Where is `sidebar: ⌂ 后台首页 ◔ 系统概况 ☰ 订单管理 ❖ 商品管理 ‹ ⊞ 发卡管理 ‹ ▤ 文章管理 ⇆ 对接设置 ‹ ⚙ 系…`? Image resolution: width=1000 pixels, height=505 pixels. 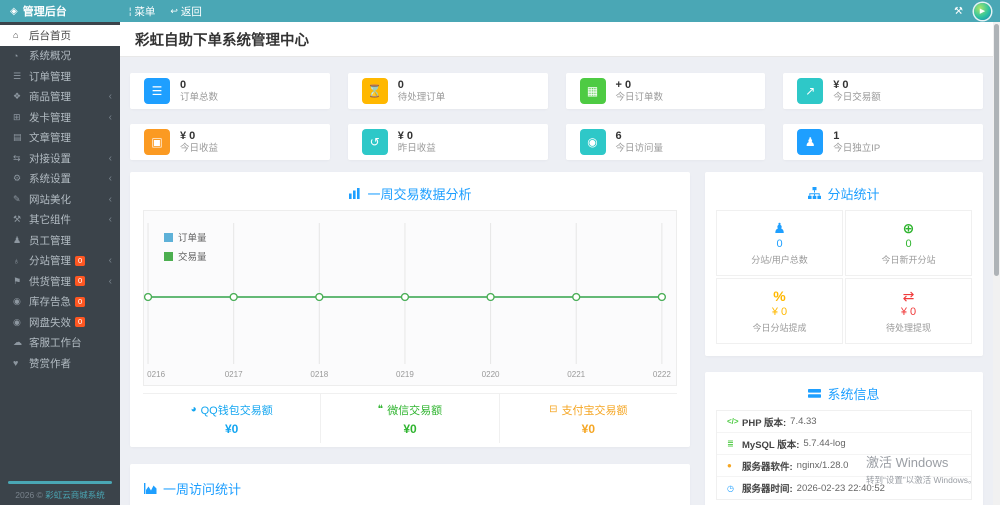 sidebar: ⌂ 后台首页 ◔ 系统概况 ☰ 订单管理 ❖ 商品管理 ‹ ⊞ 发卡管理 ‹ ▤ 文章管理 ⇆ 对接设置 ‹ ⚙ 系… is located at coordinates (60, 263).